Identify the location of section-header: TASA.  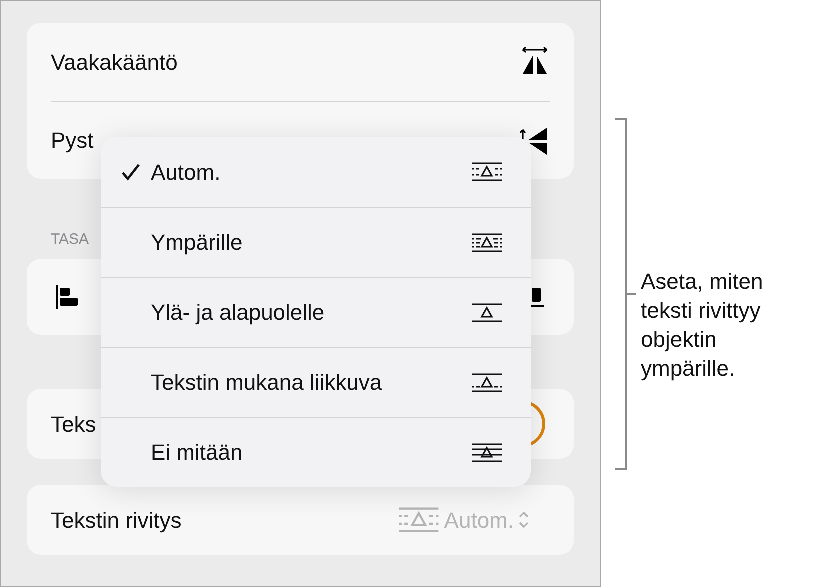
(70, 239).